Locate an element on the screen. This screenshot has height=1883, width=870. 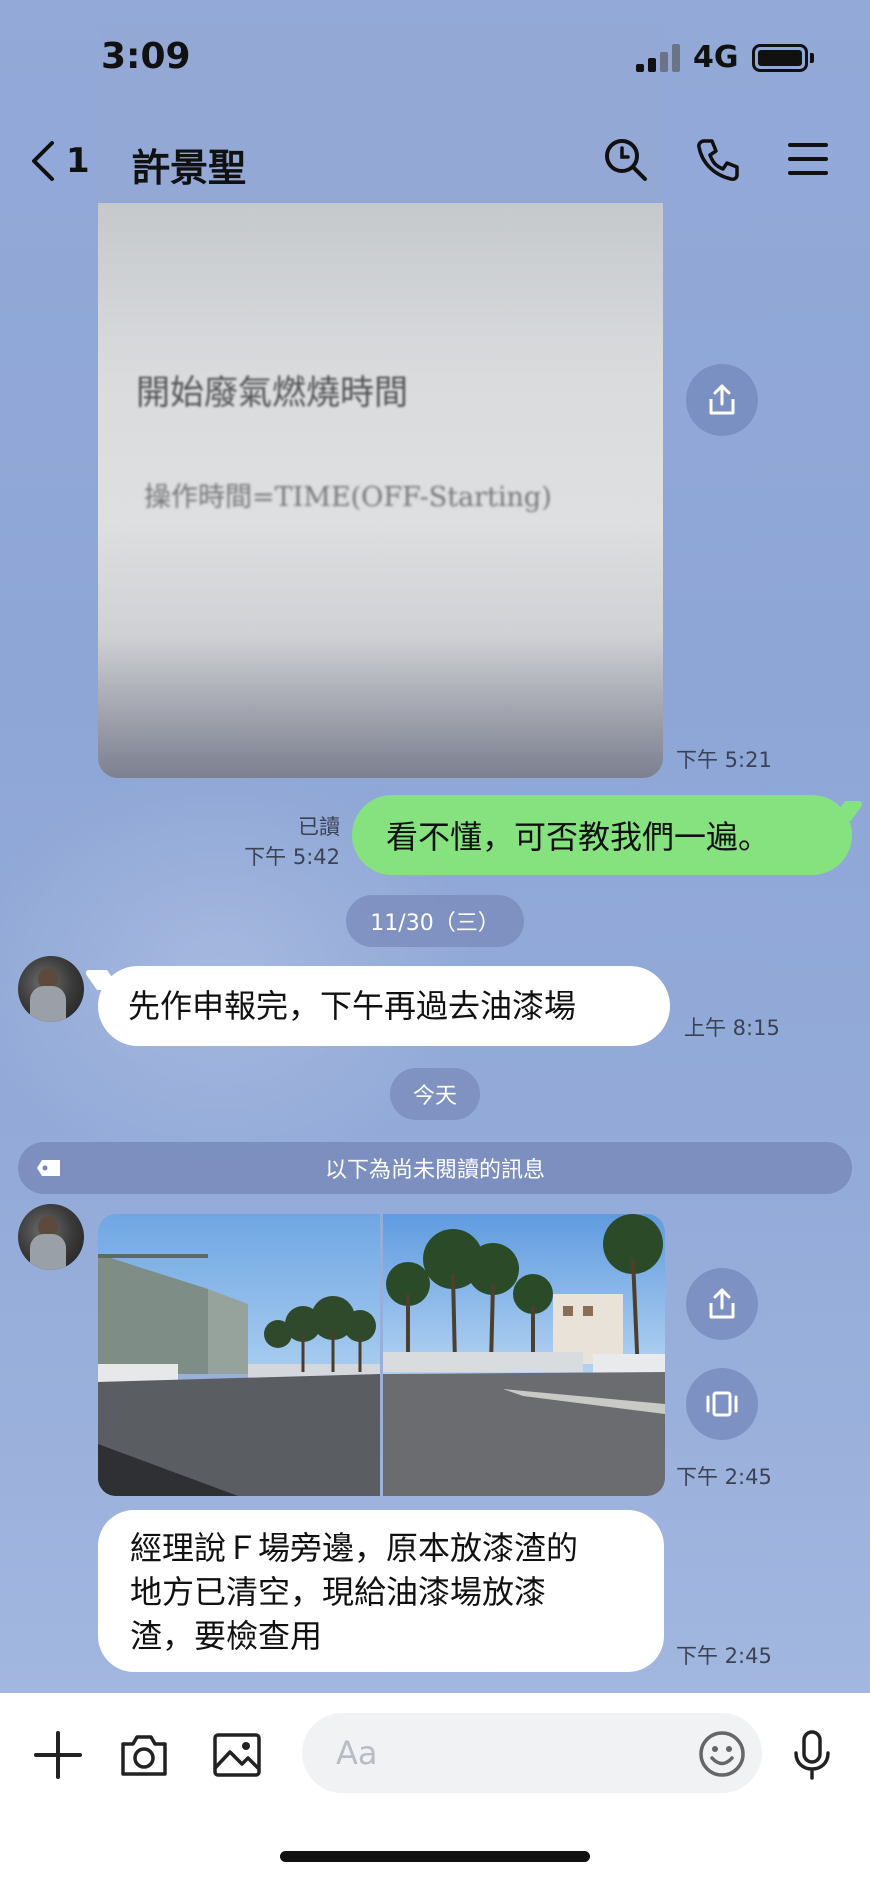
menu-button is located at coordinates (808, 159).